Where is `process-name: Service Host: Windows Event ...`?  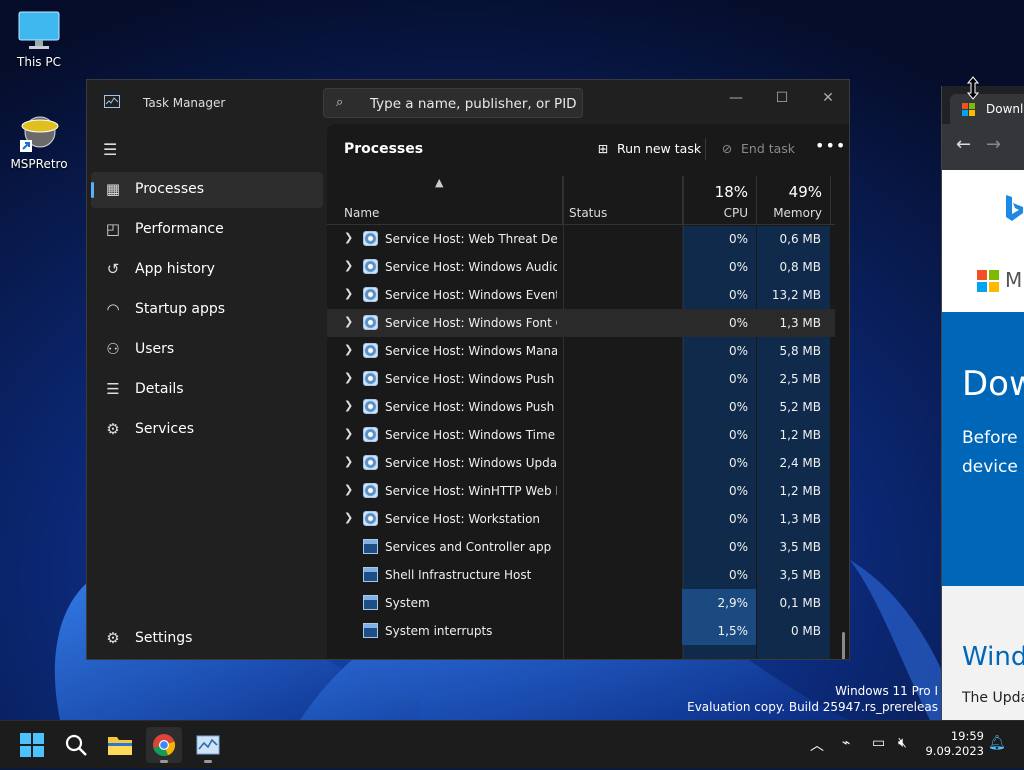 process-name: Service Host: Windows Event ... is located at coordinates (471, 295).